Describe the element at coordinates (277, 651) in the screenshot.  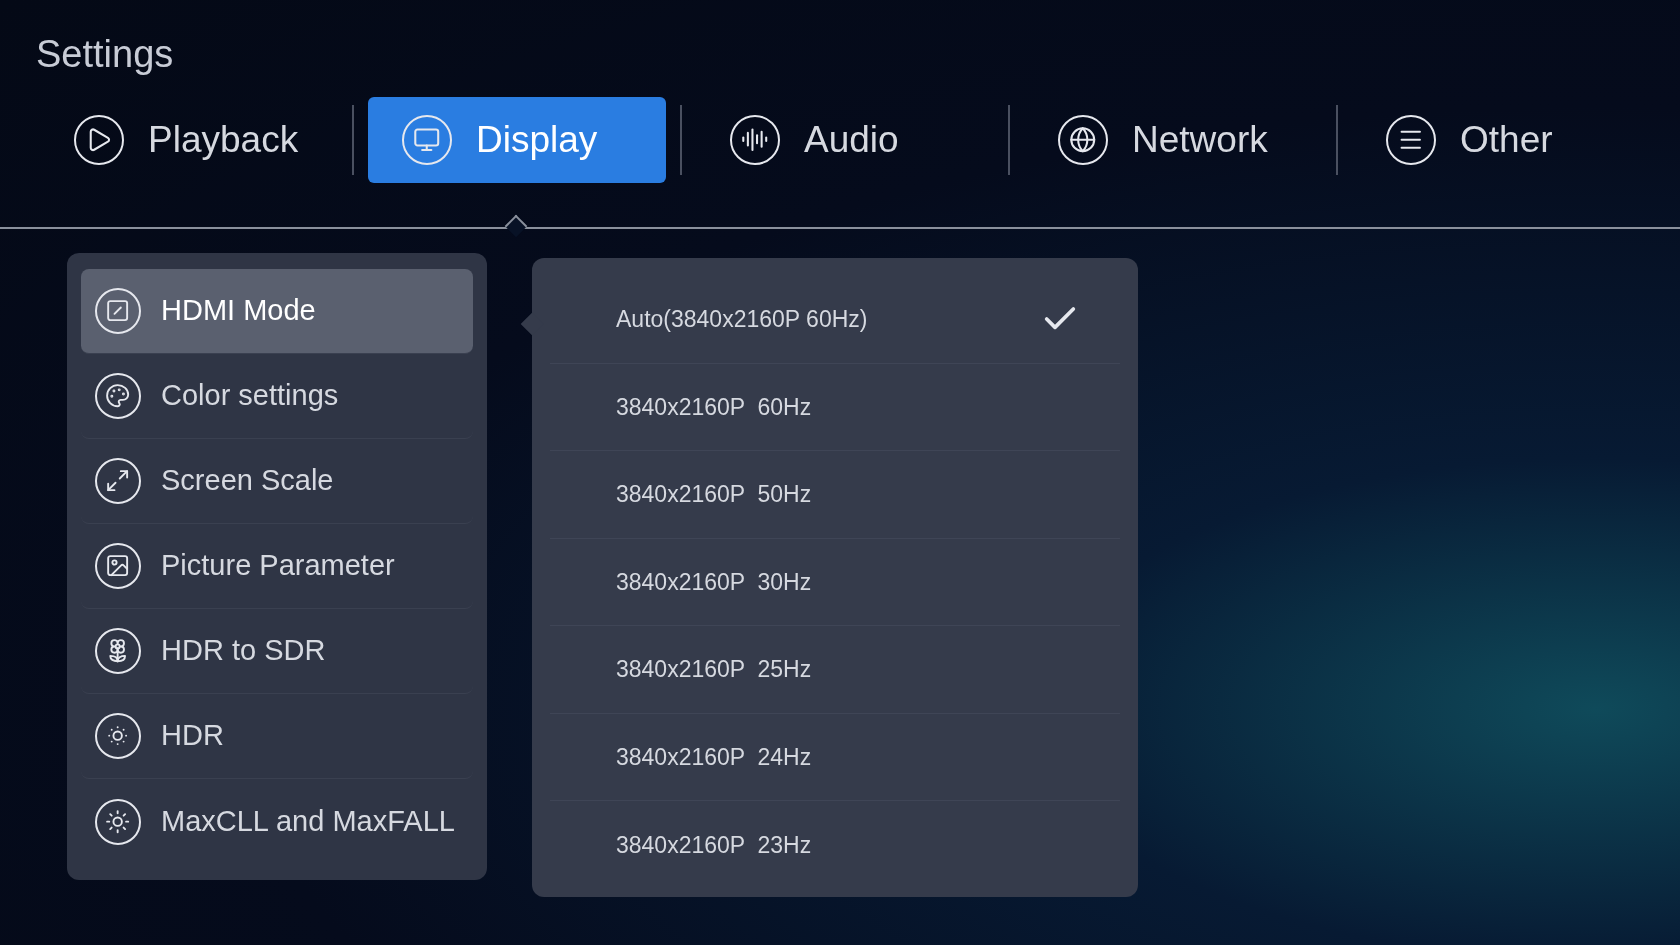
I see `menu-item: HDR to SDR` at that location.